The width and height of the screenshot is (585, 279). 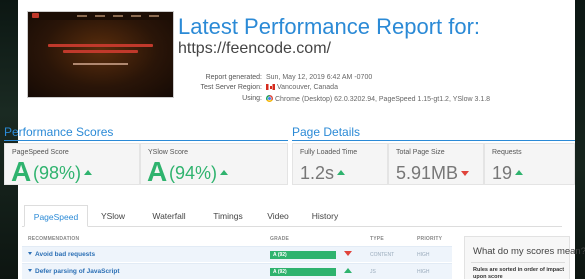 I want to click on thumbnail-subtext, so click(x=100, y=64).